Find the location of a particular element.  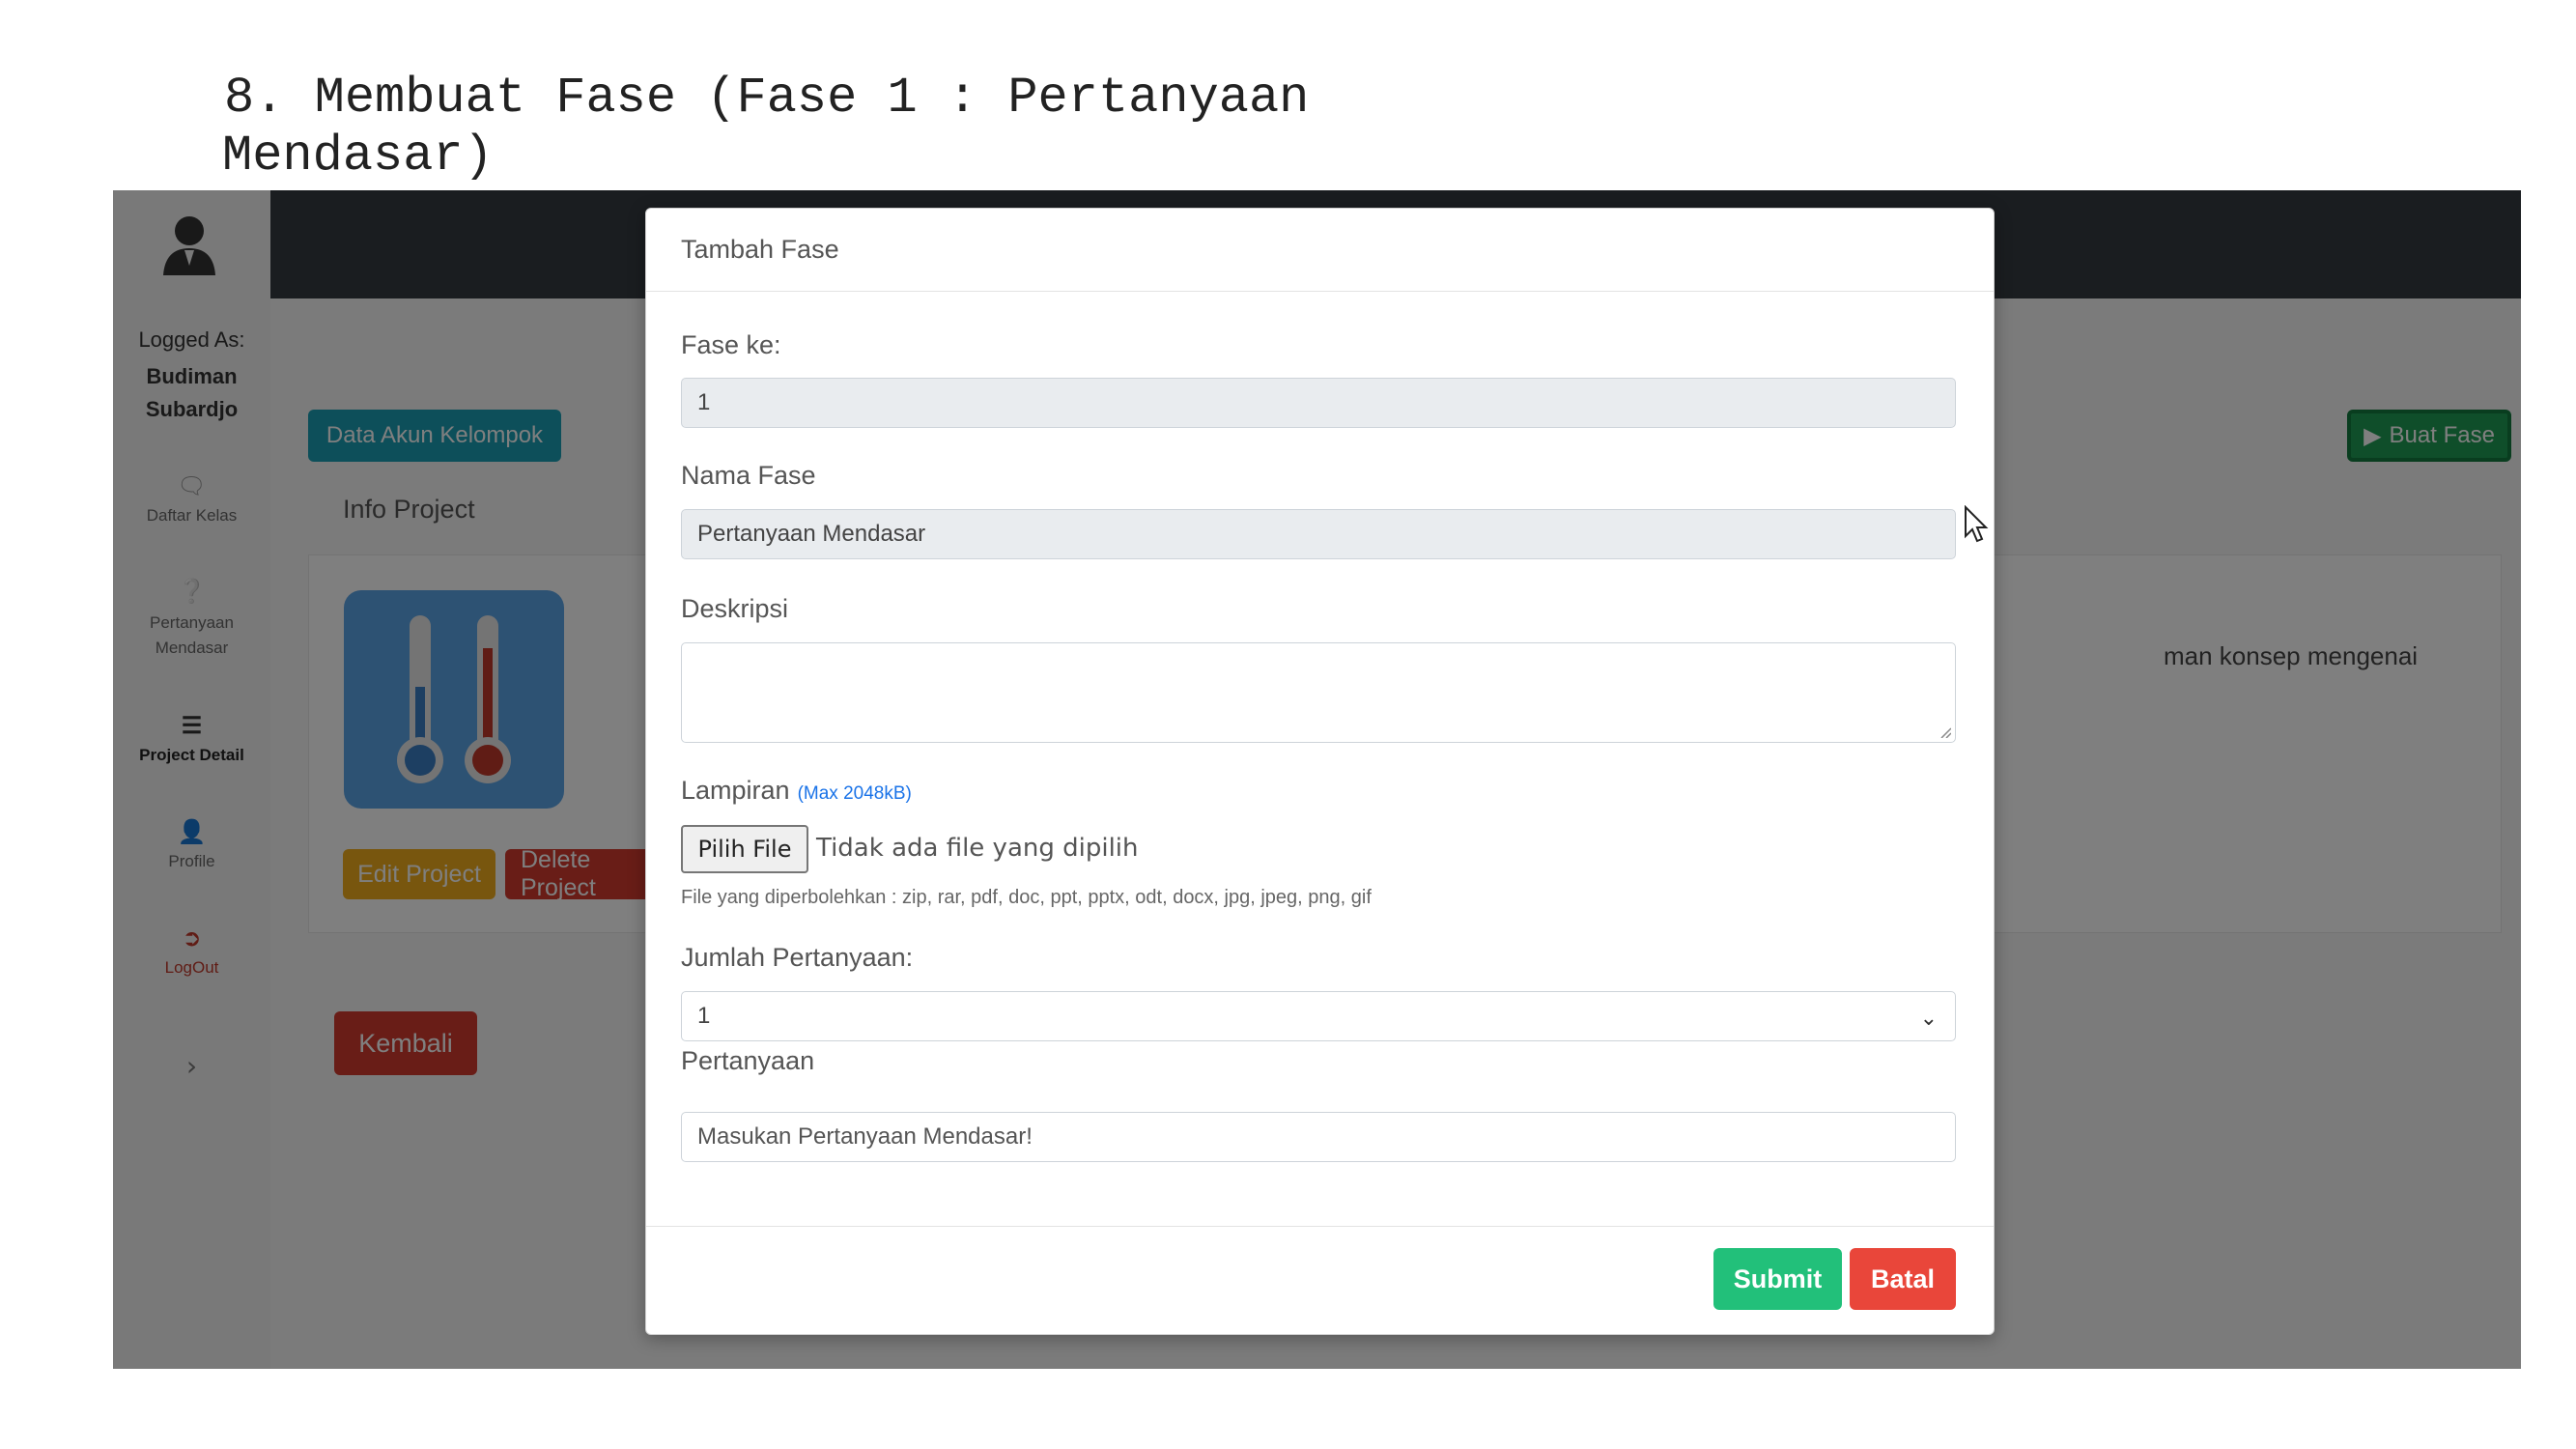

file-status-text: Tidak ada file yang dipilih is located at coordinates (977, 848).